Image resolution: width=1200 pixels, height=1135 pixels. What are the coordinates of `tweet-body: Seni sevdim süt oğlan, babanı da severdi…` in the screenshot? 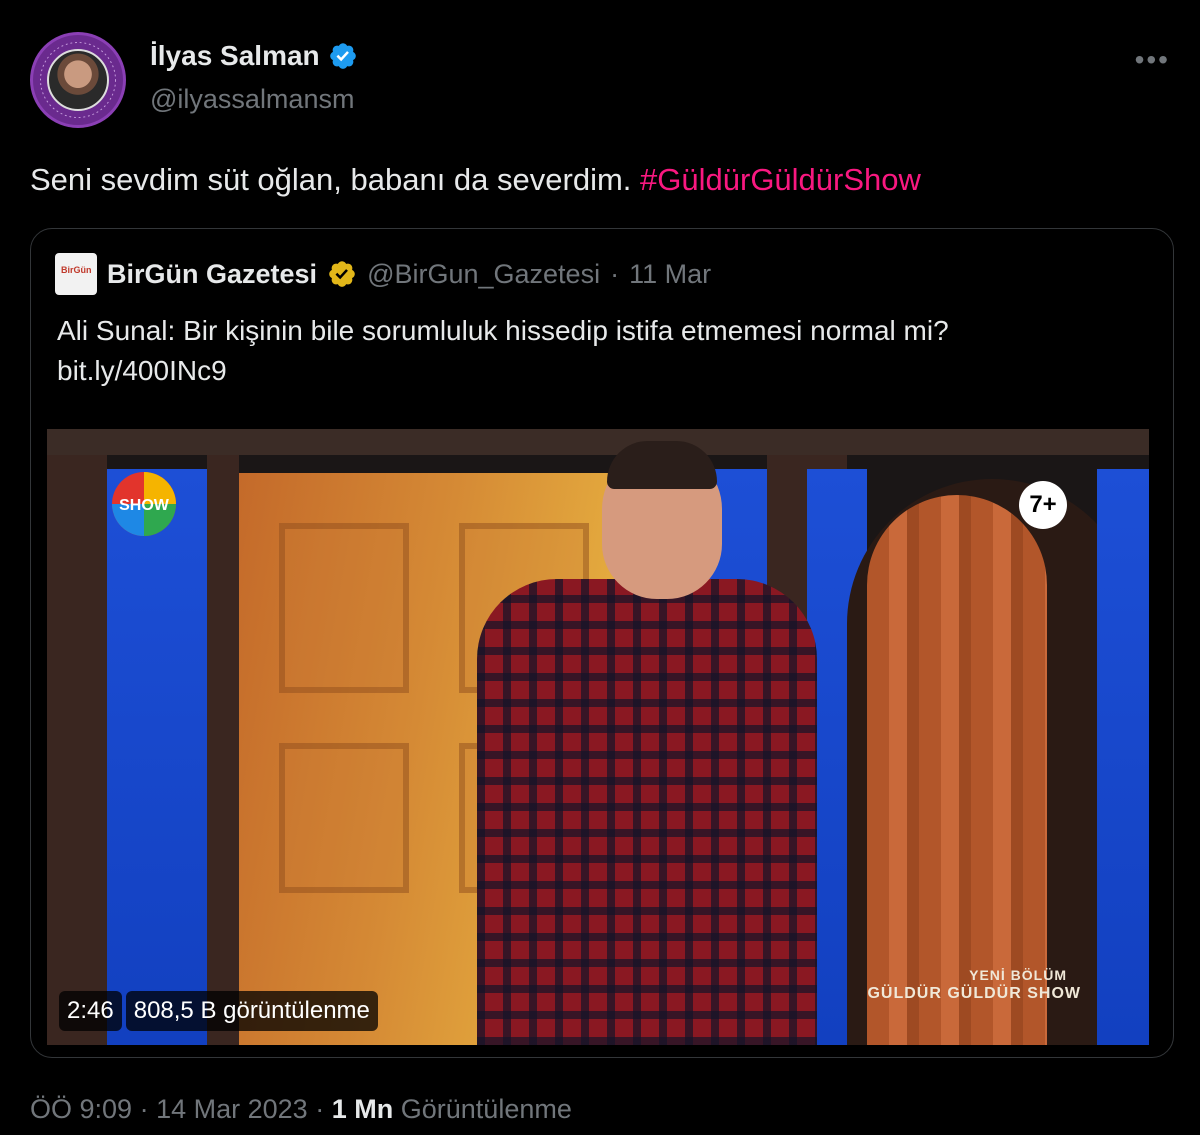 It's located at (331, 179).